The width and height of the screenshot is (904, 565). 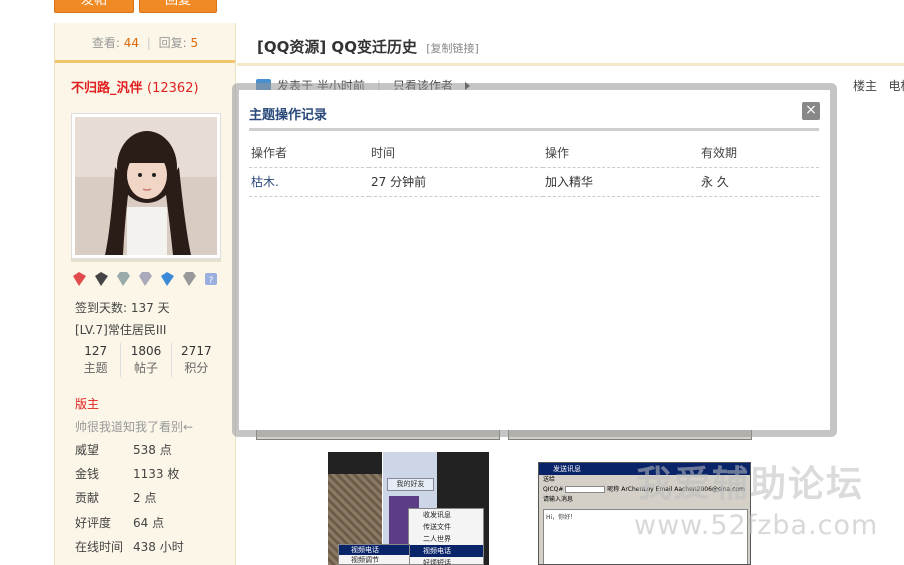 What do you see at coordinates (365, 560) in the screenshot?
I see `menu-item: 视频调节` at bounding box center [365, 560].